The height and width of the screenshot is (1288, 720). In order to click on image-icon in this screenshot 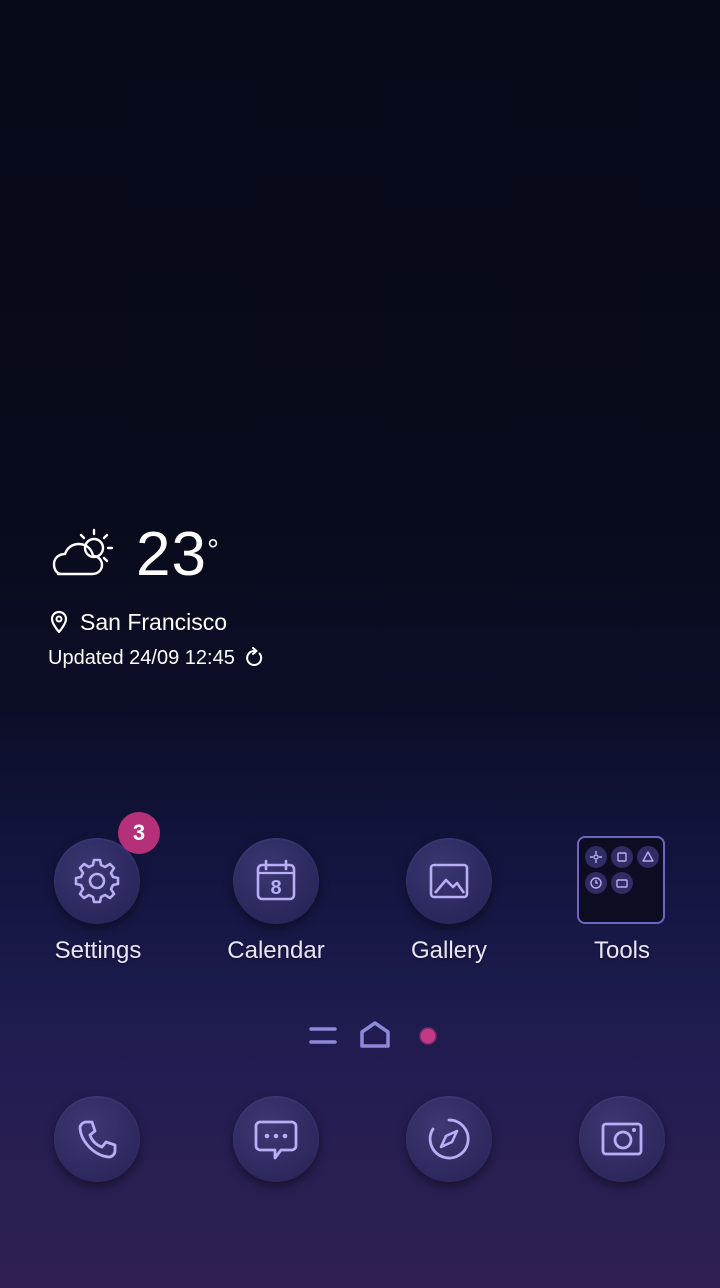, I will do `click(449, 881)`.